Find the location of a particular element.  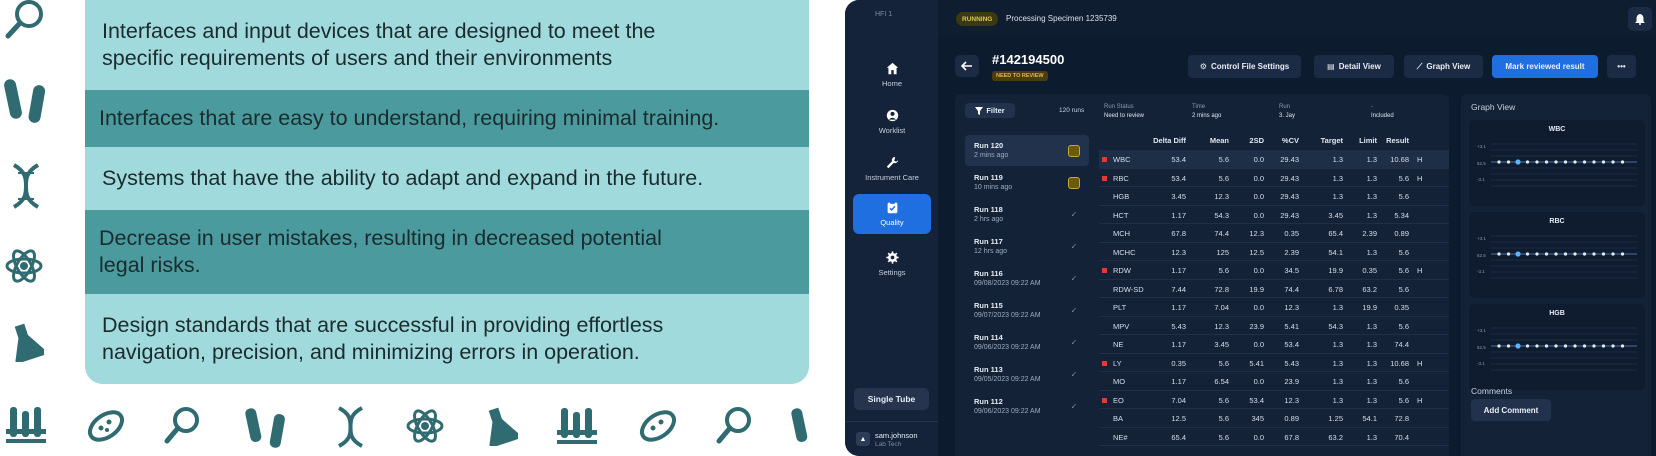

run-list-item: Run 118 2 hrs ago ✓ is located at coordinates (1027, 214).